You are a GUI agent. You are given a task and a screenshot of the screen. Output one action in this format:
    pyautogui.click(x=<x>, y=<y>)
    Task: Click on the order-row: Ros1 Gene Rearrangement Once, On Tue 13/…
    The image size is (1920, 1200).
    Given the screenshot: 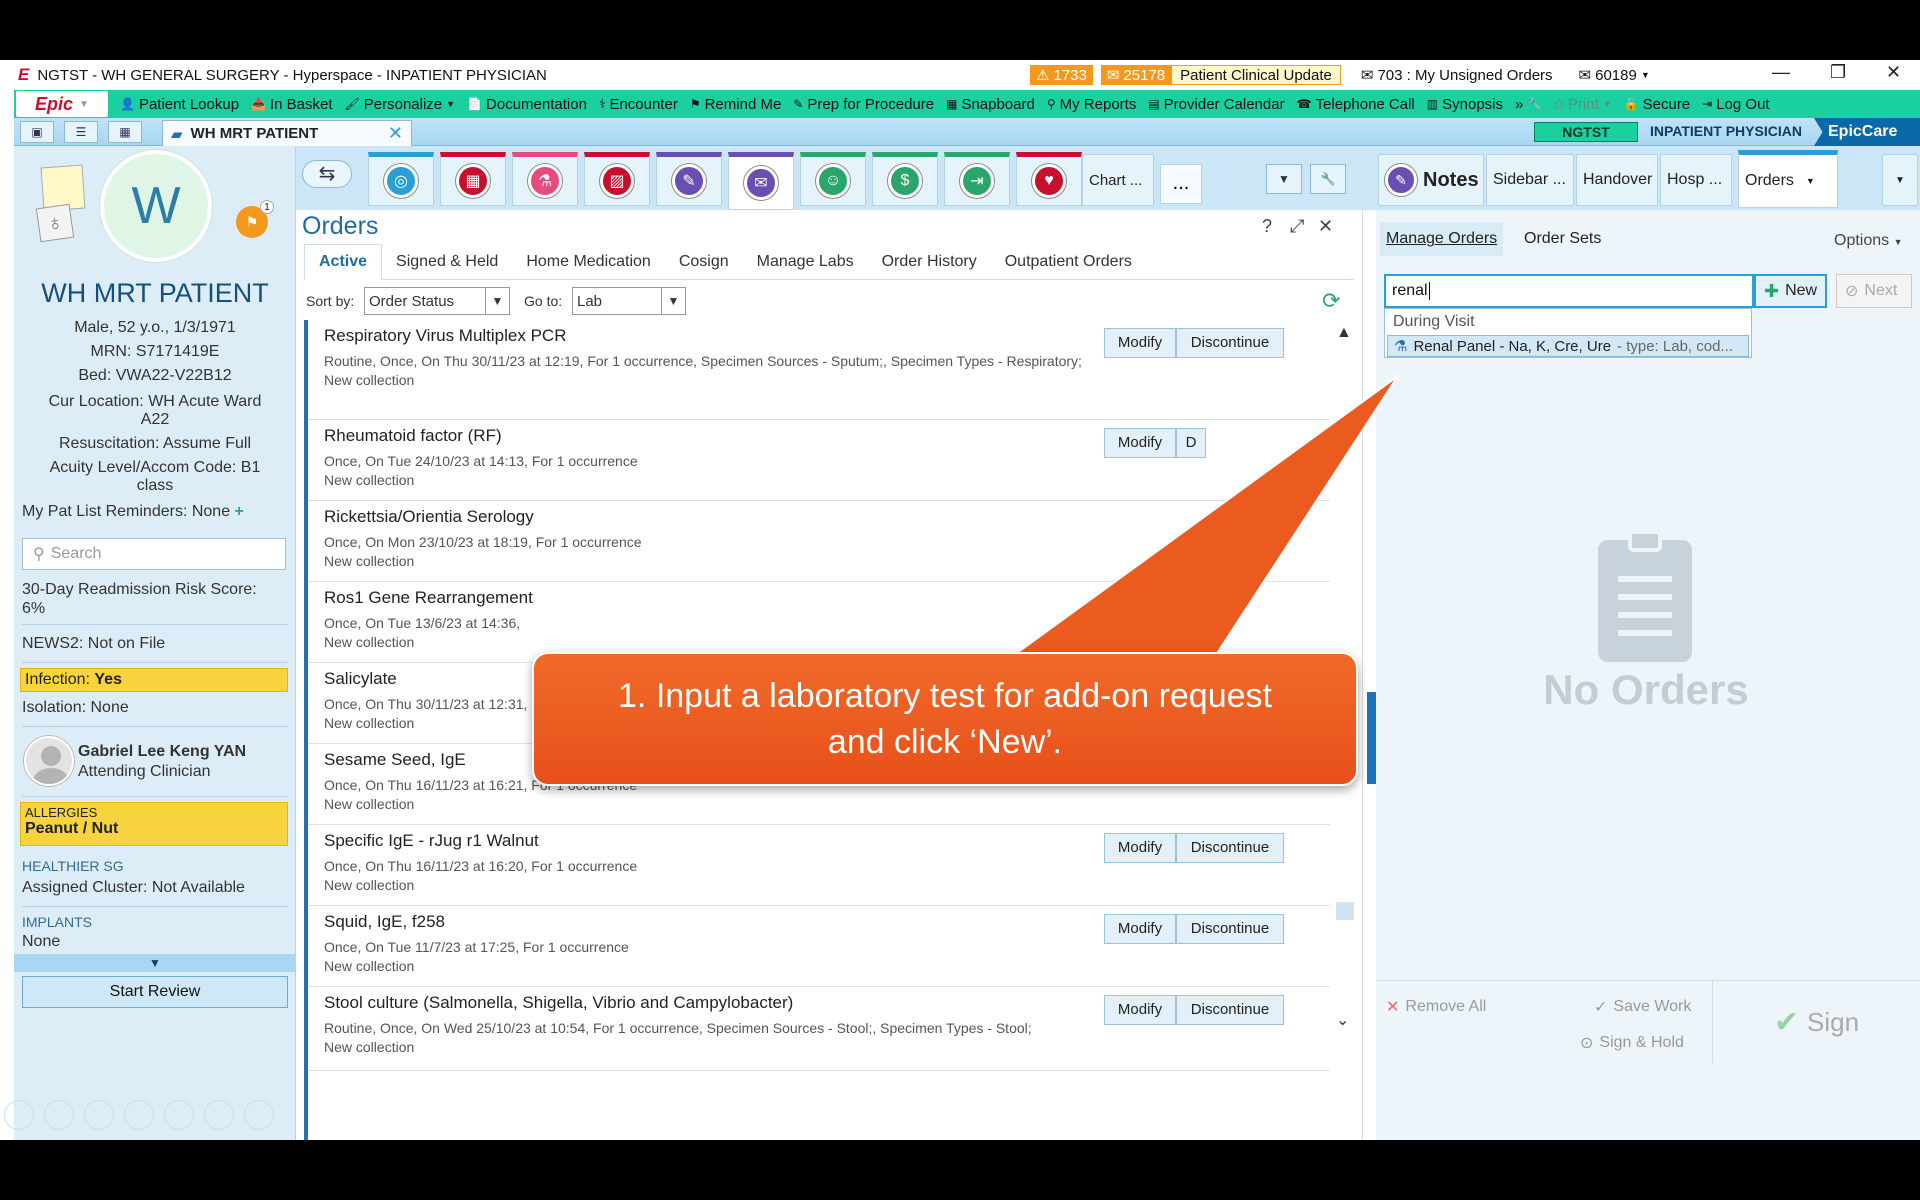 What is the action you would take?
    pyautogui.click(x=819, y=622)
    